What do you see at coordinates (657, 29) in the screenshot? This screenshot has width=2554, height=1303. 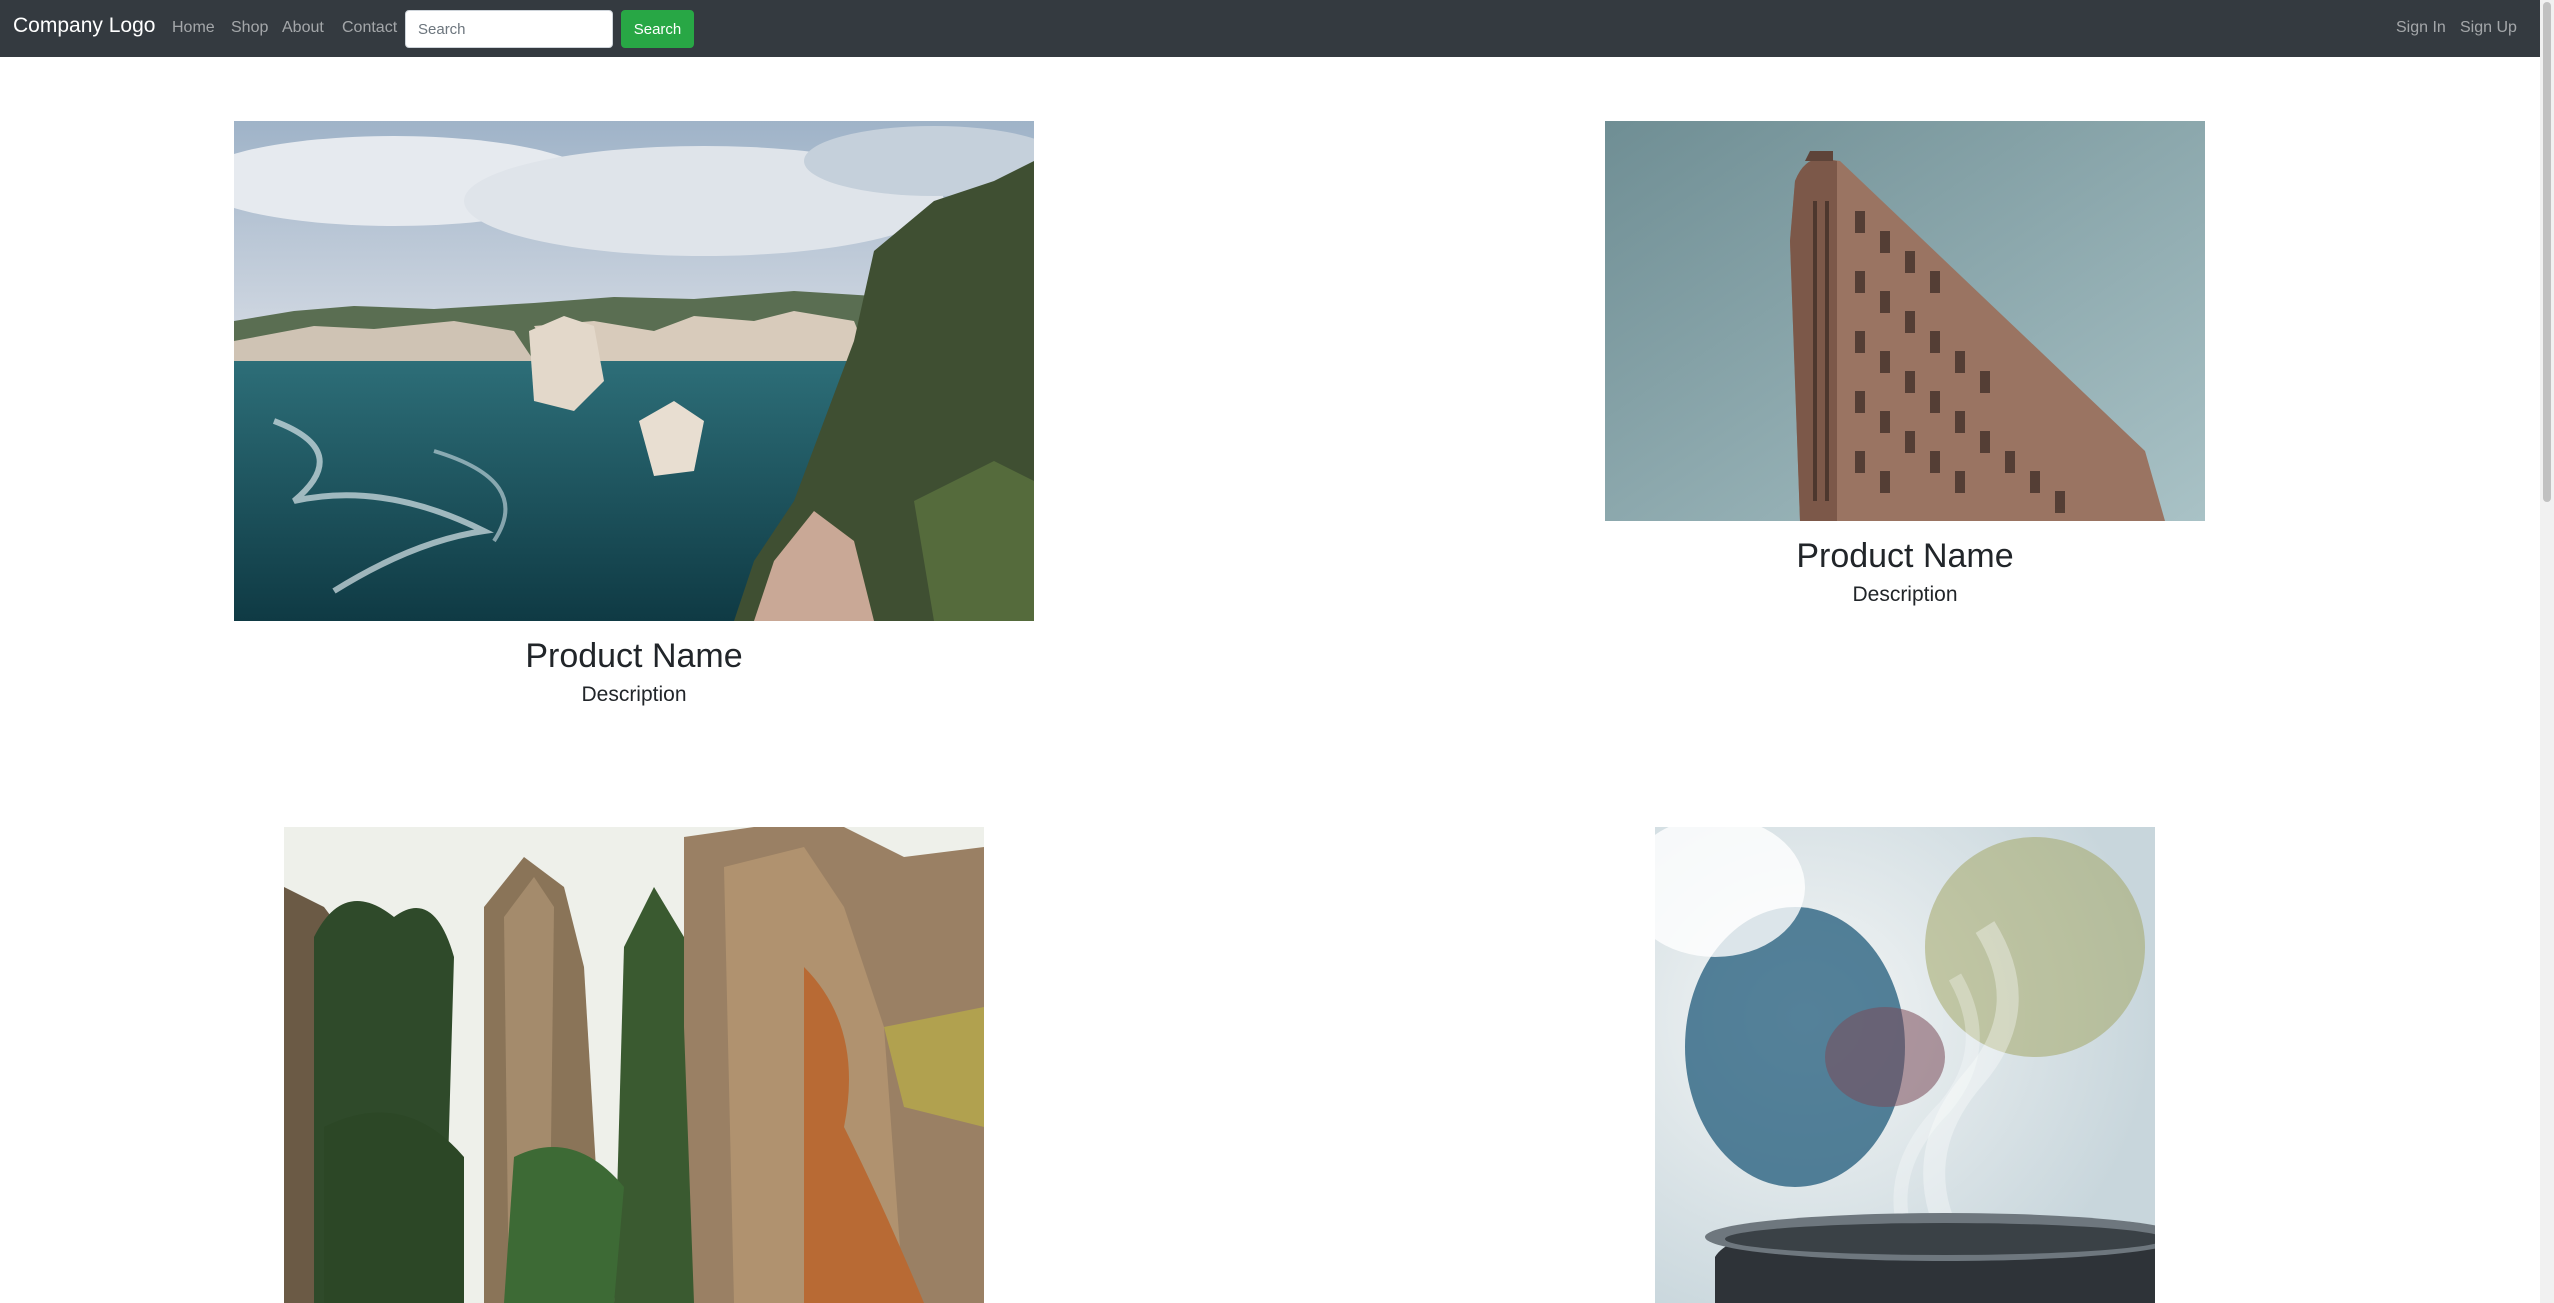 I see `search-button: Search` at bounding box center [657, 29].